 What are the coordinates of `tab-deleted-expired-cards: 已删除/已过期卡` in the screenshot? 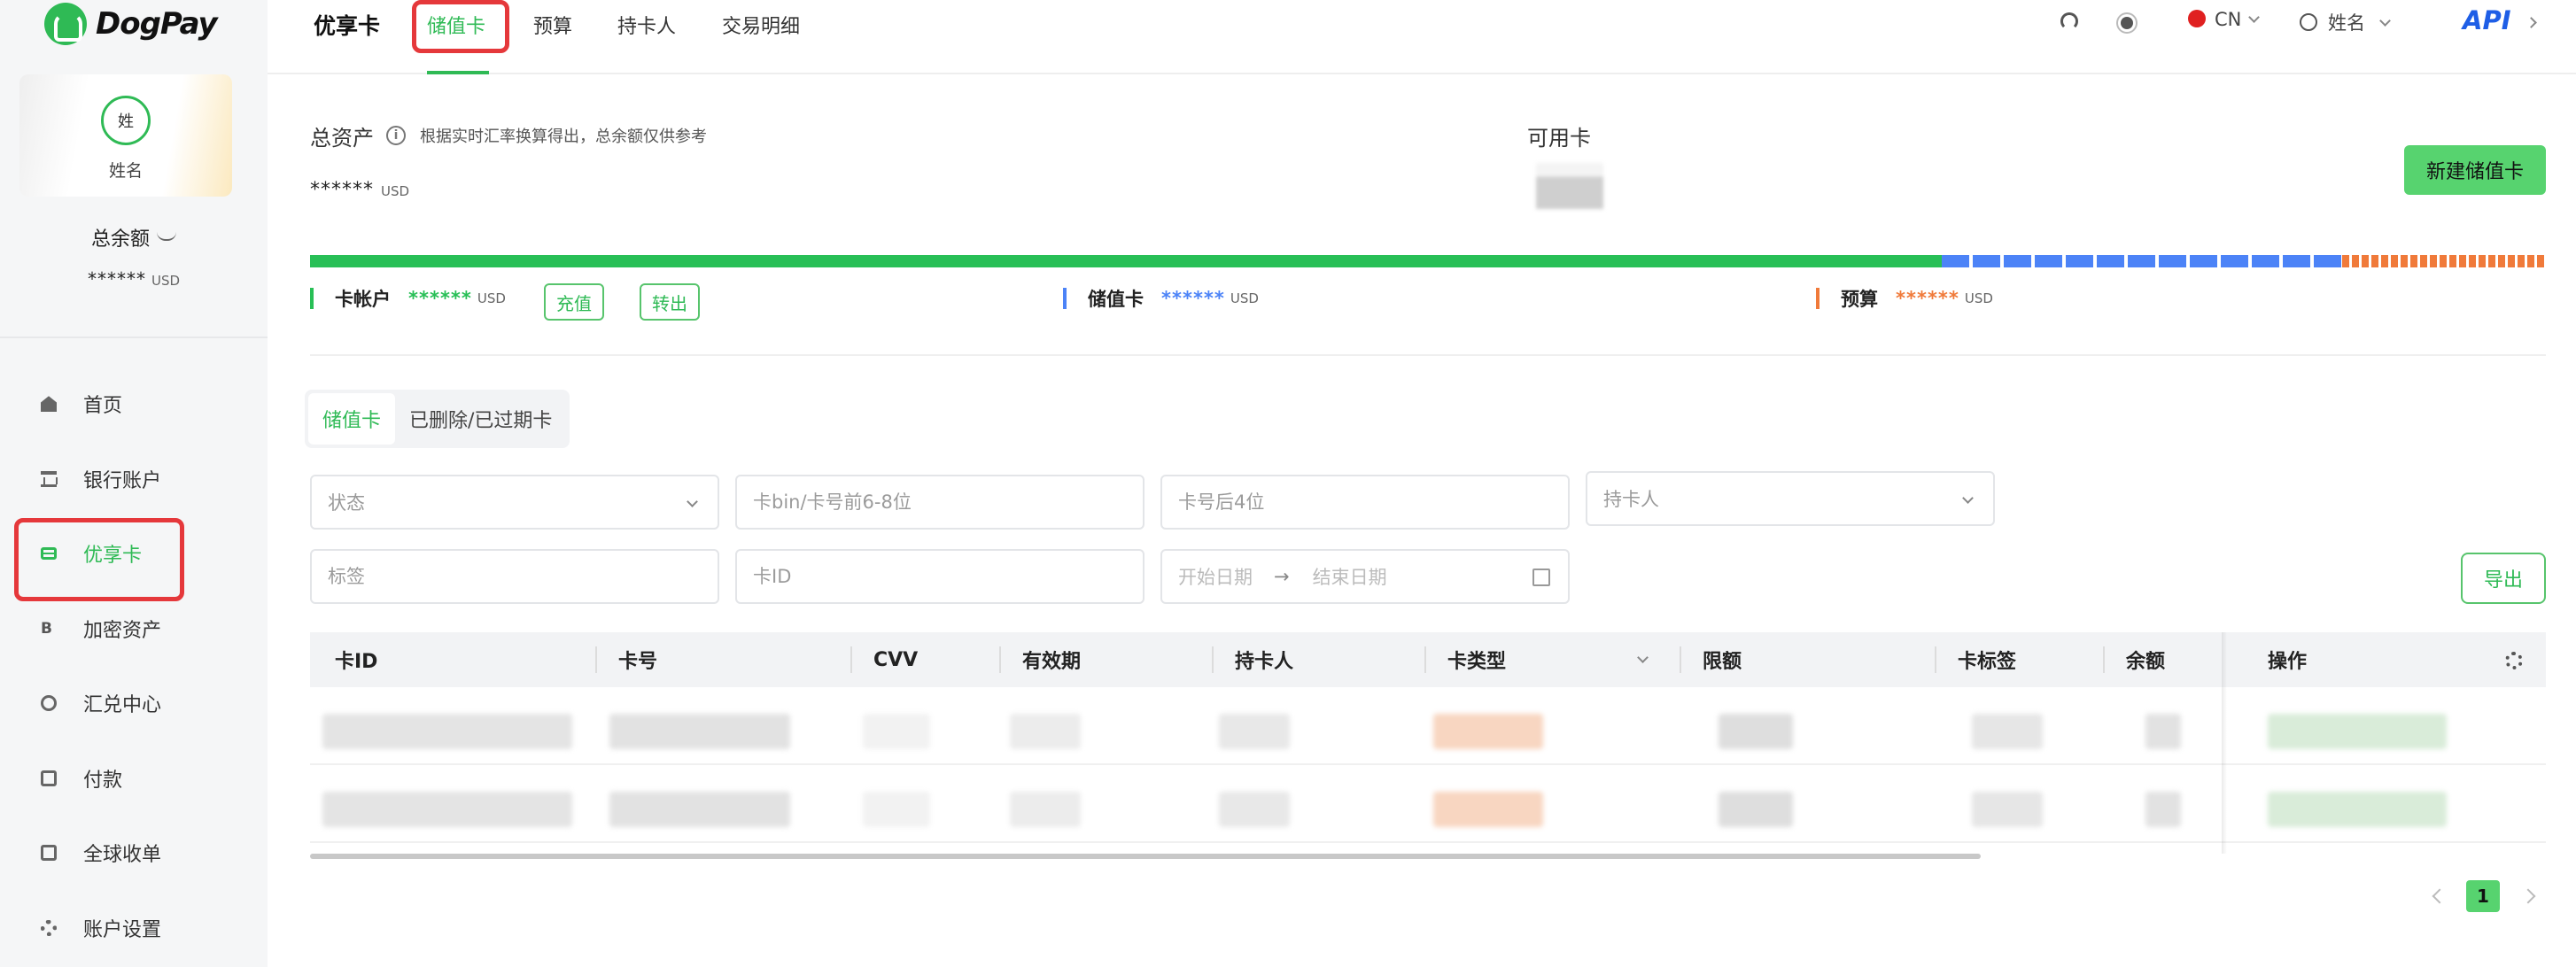 It's located at (480, 419).